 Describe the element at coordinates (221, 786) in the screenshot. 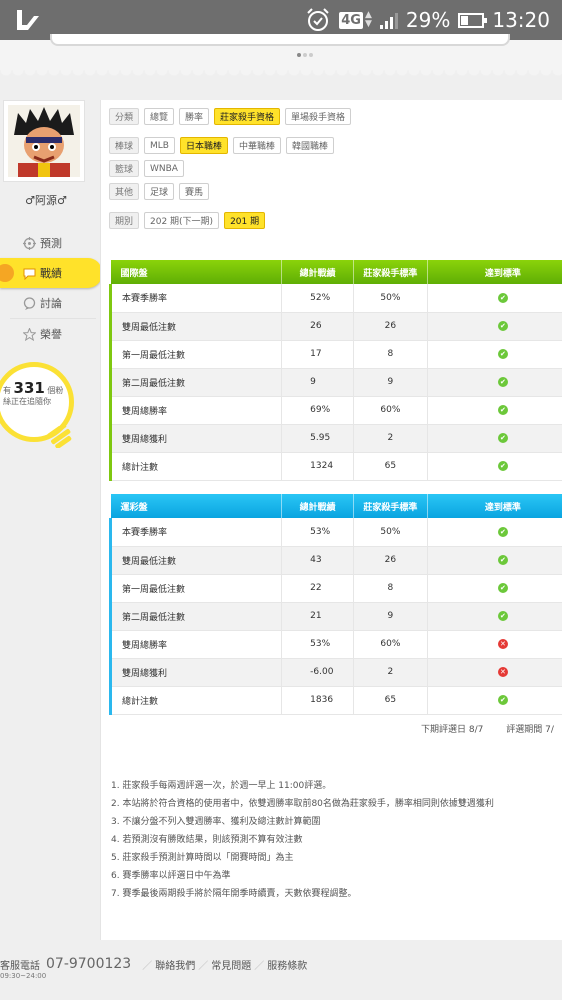

I see `note-item: 1. 莊家殺手每兩週評選一次，於週一早上 11:00評選。` at that location.